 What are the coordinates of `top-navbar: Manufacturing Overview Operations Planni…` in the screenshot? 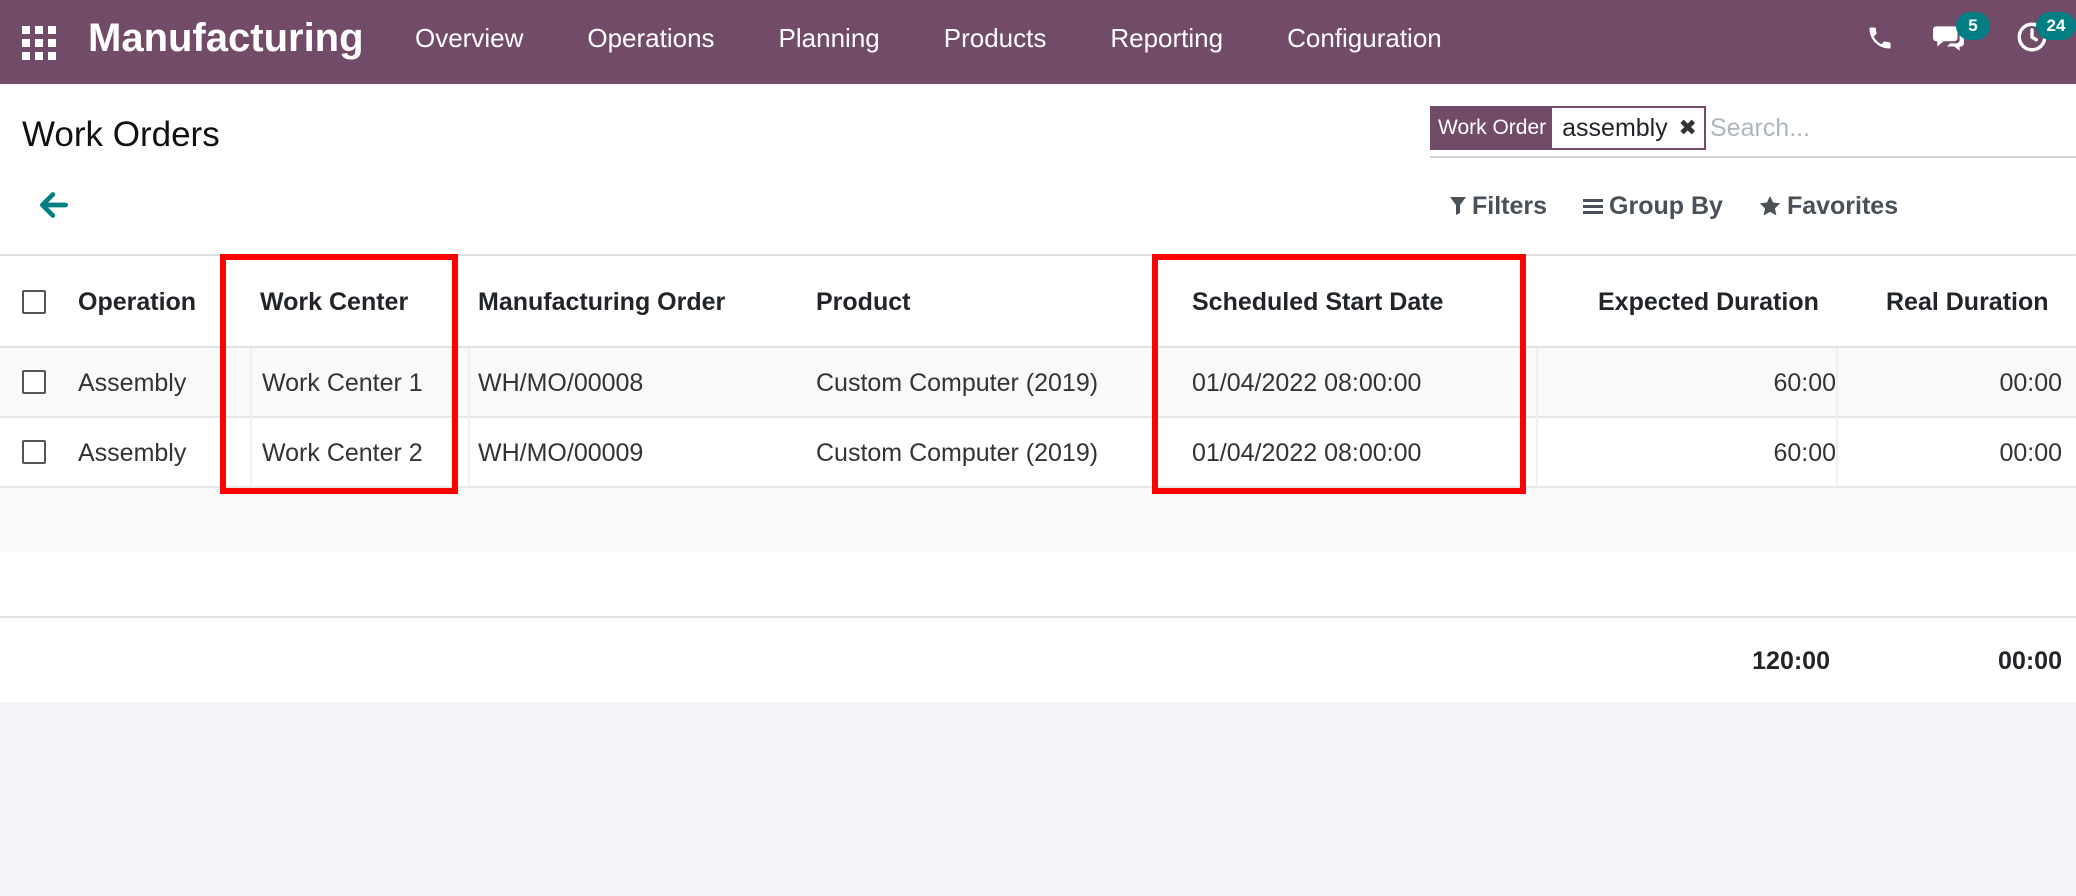 It's located at (1038, 42).